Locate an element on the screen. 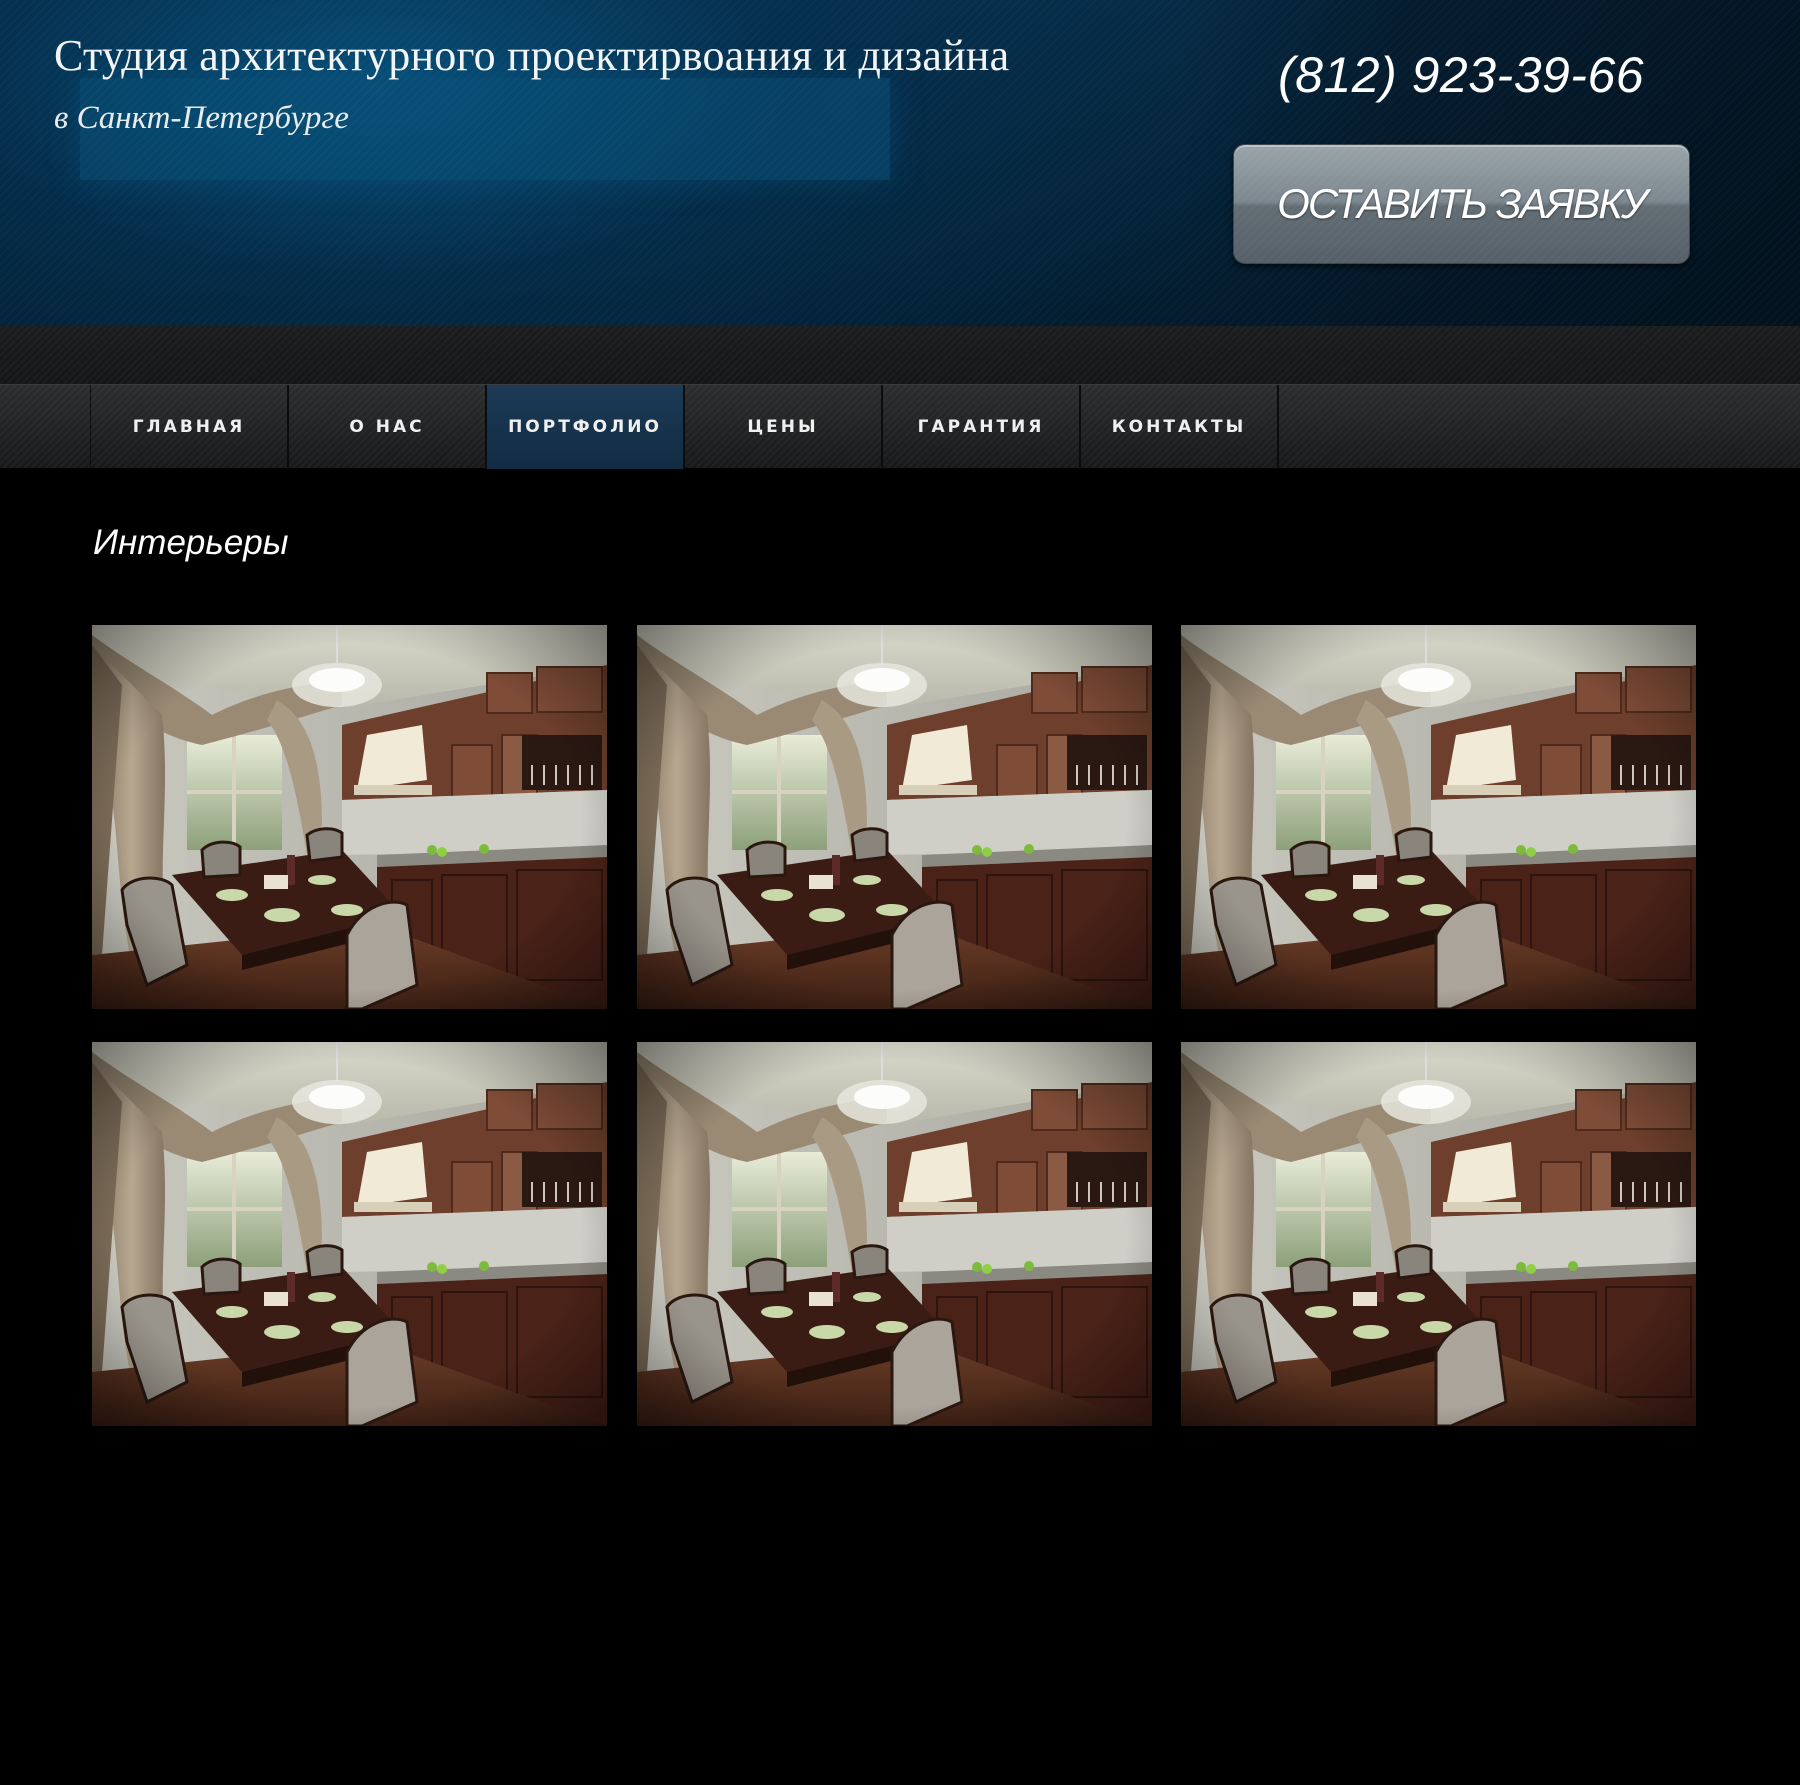 This screenshot has width=1800, height=1785. nav-item-label: ПОРТФОЛИО is located at coordinates (585, 427).